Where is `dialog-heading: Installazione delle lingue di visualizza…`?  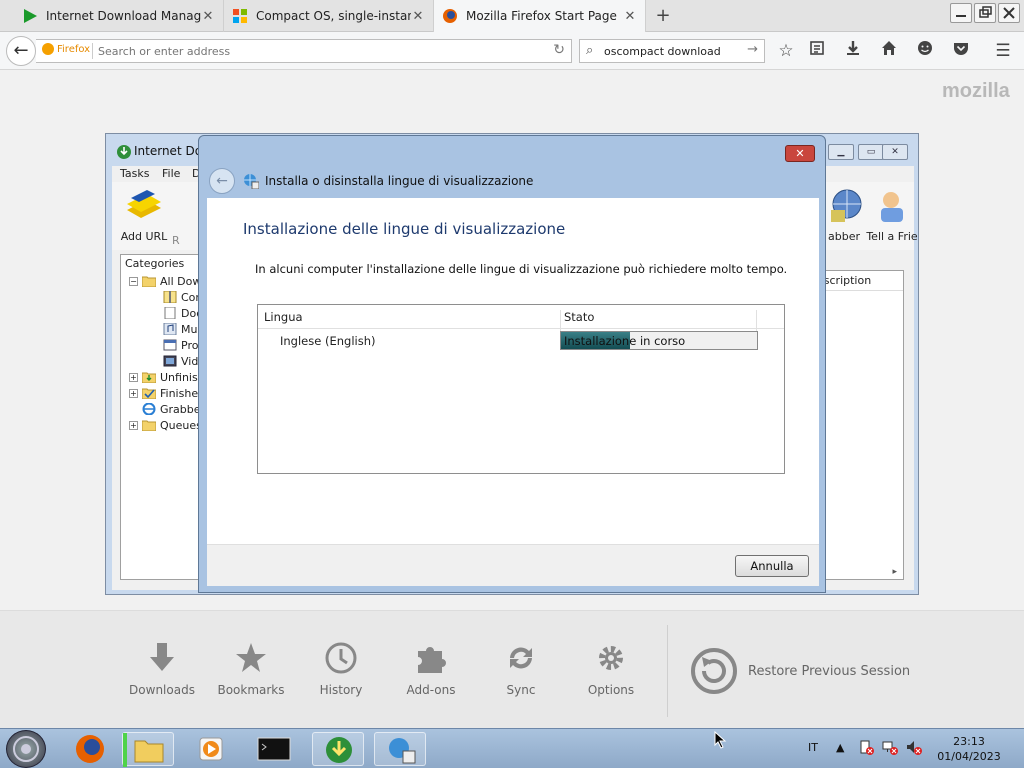
dialog-heading: Installazione delle lingue di visualizza… is located at coordinates (404, 229).